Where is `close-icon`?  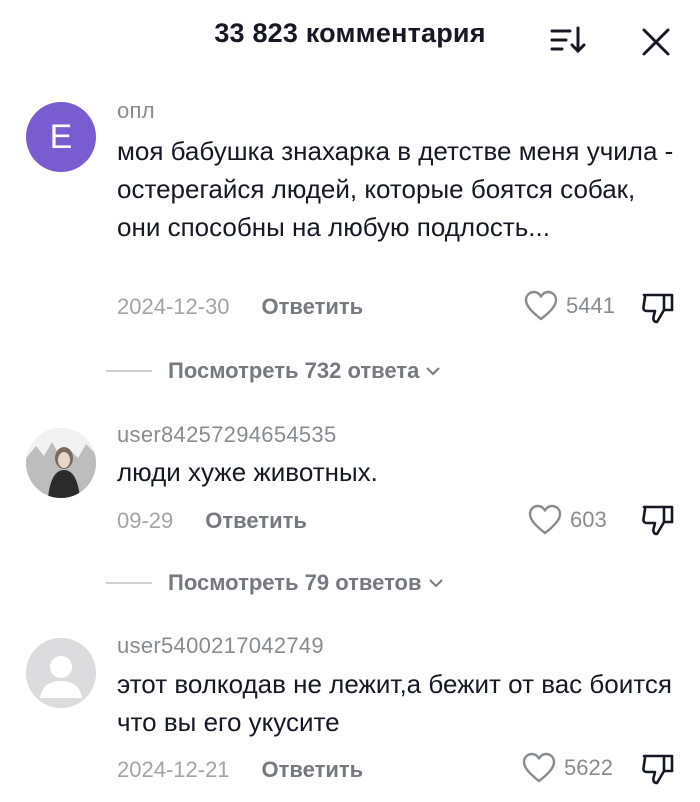 close-icon is located at coordinates (656, 42).